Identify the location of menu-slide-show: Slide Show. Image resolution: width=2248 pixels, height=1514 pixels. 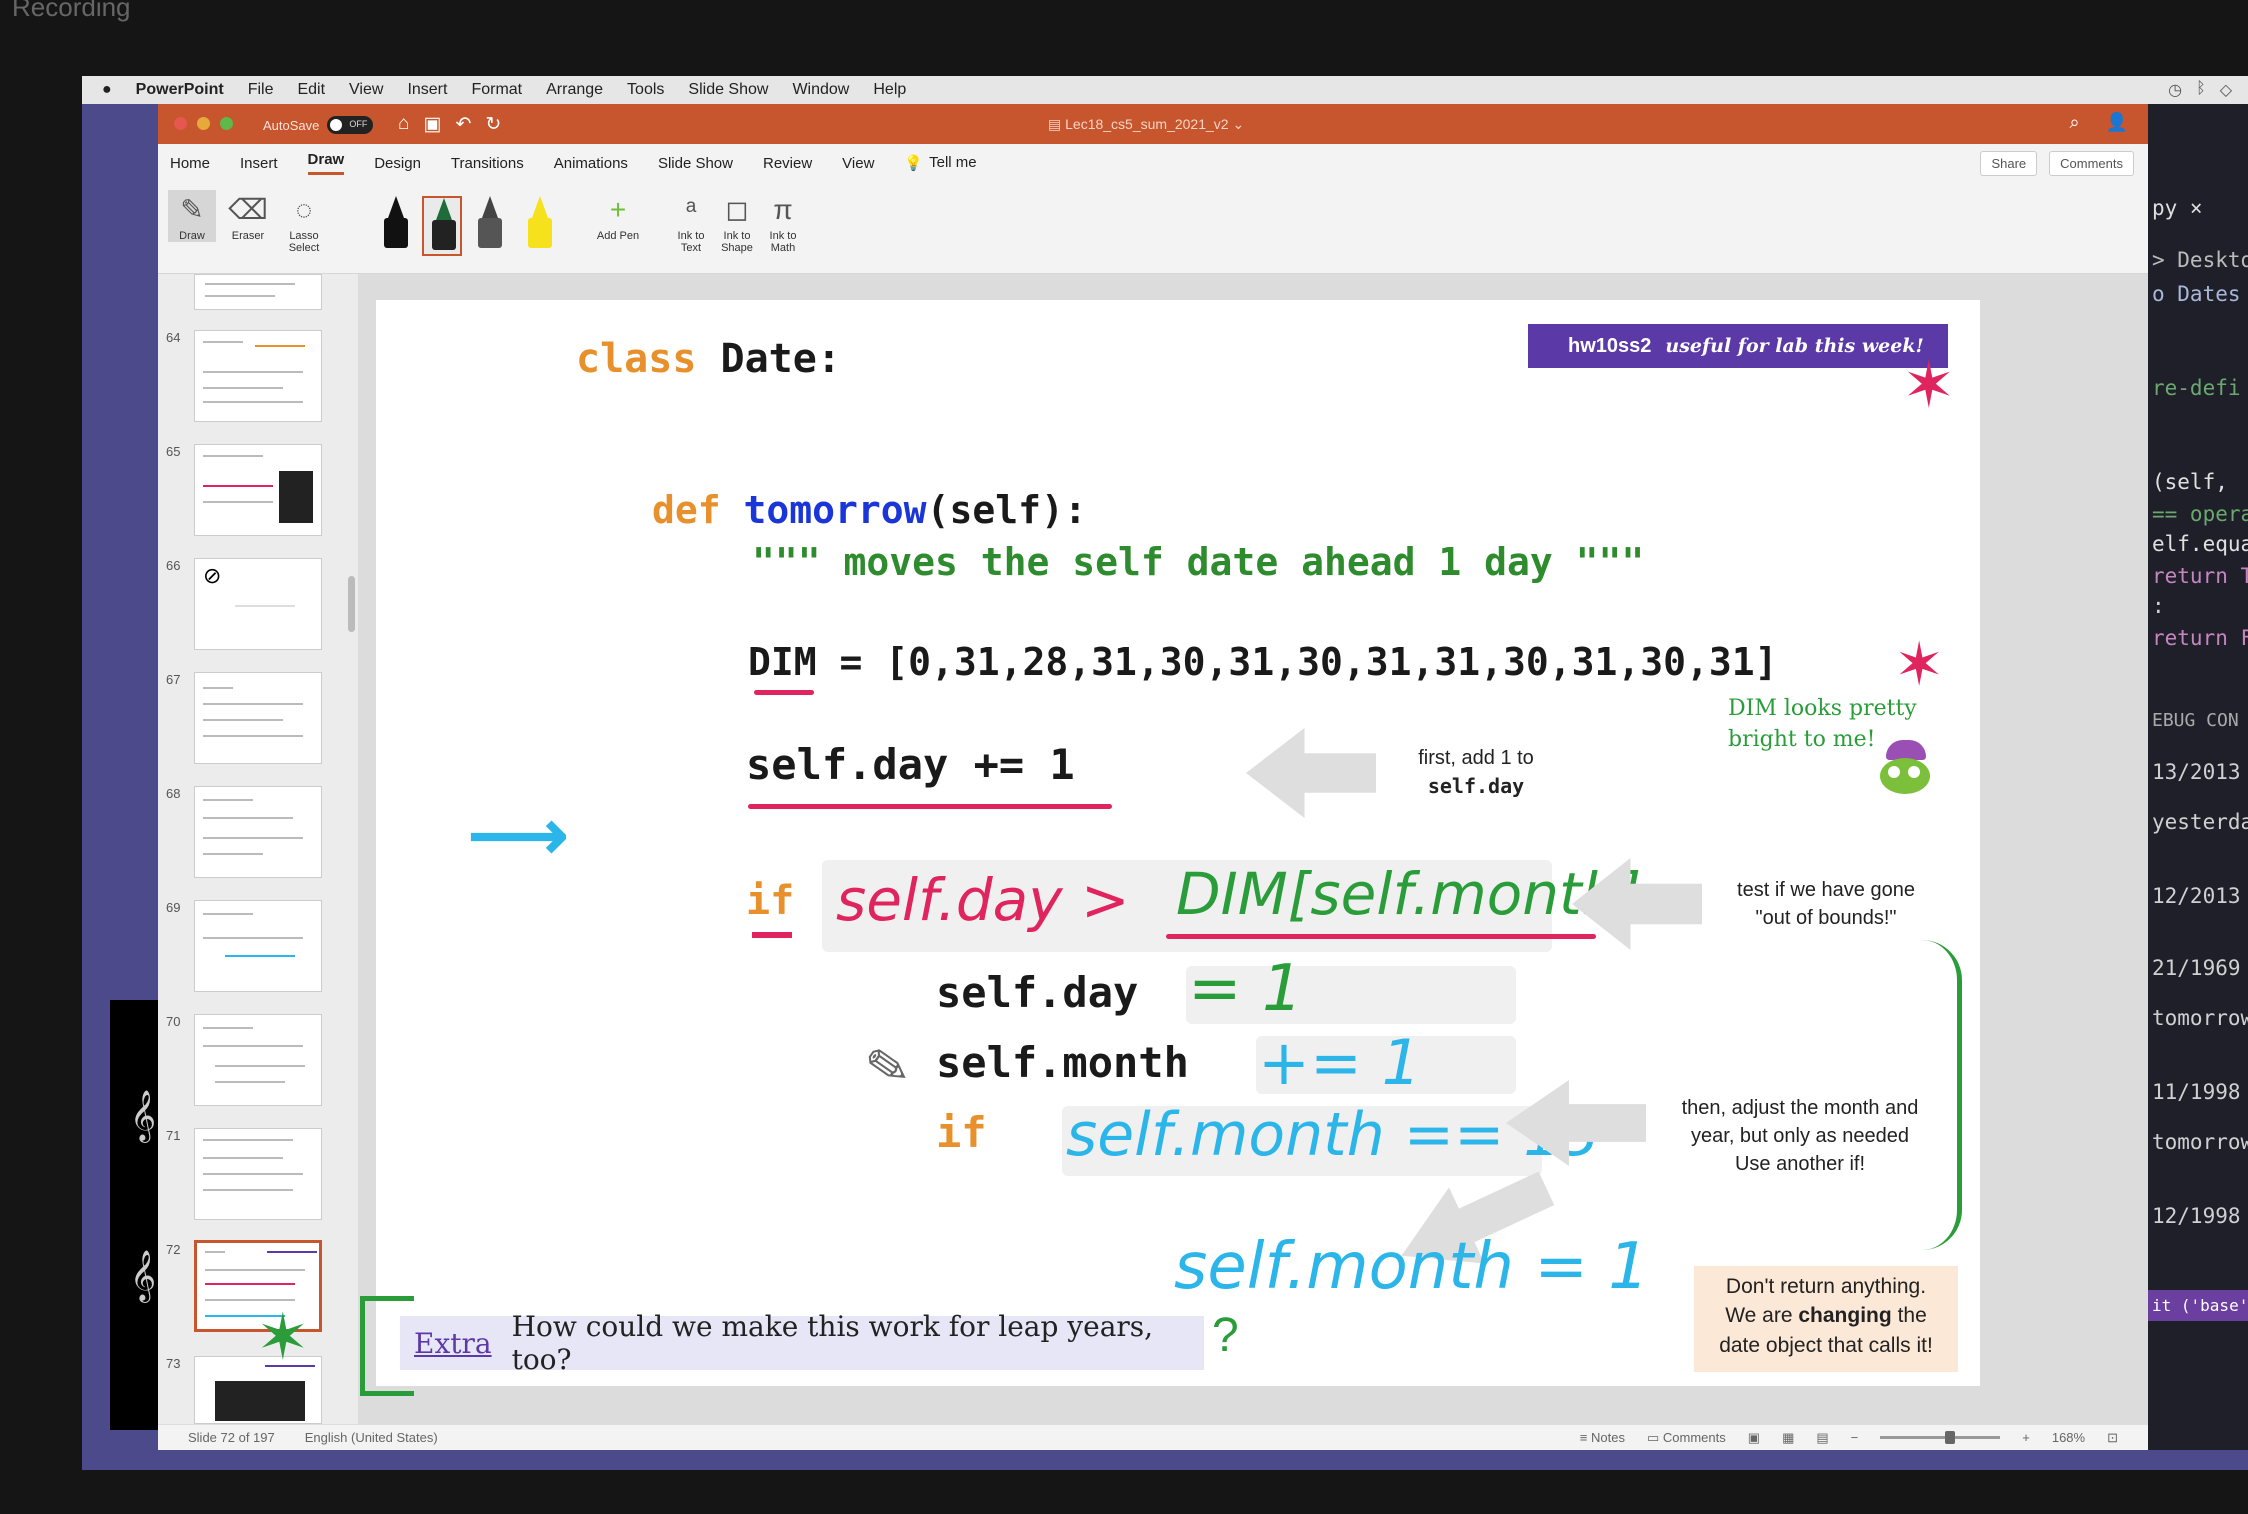
(728, 90).